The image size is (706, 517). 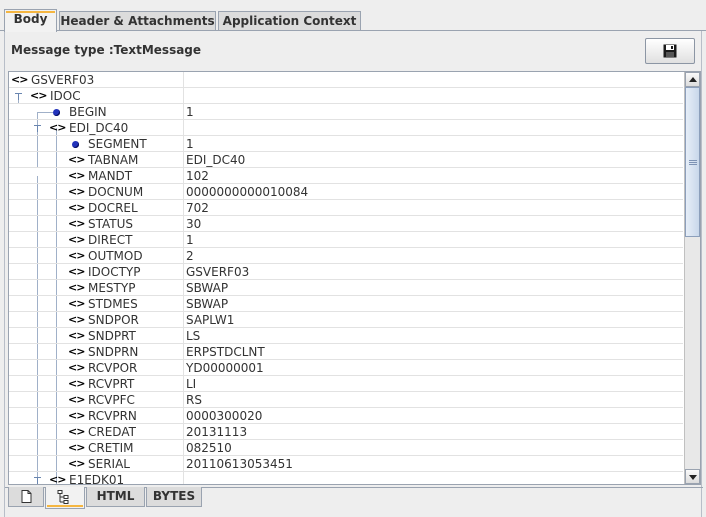 What do you see at coordinates (346, 128) in the screenshot?
I see `tree-row: <> EDI_DC40` at bounding box center [346, 128].